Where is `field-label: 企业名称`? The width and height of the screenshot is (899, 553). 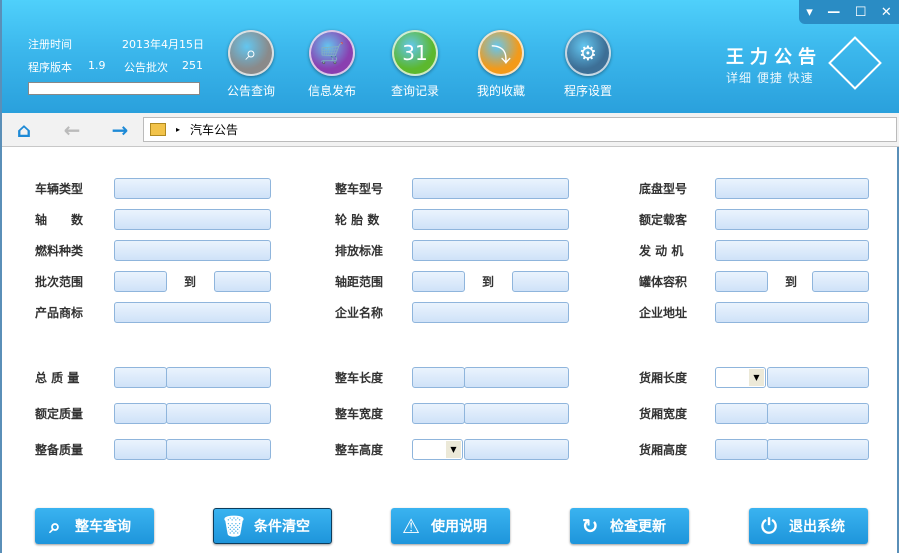
field-label: 企业名称 is located at coordinates (359, 313).